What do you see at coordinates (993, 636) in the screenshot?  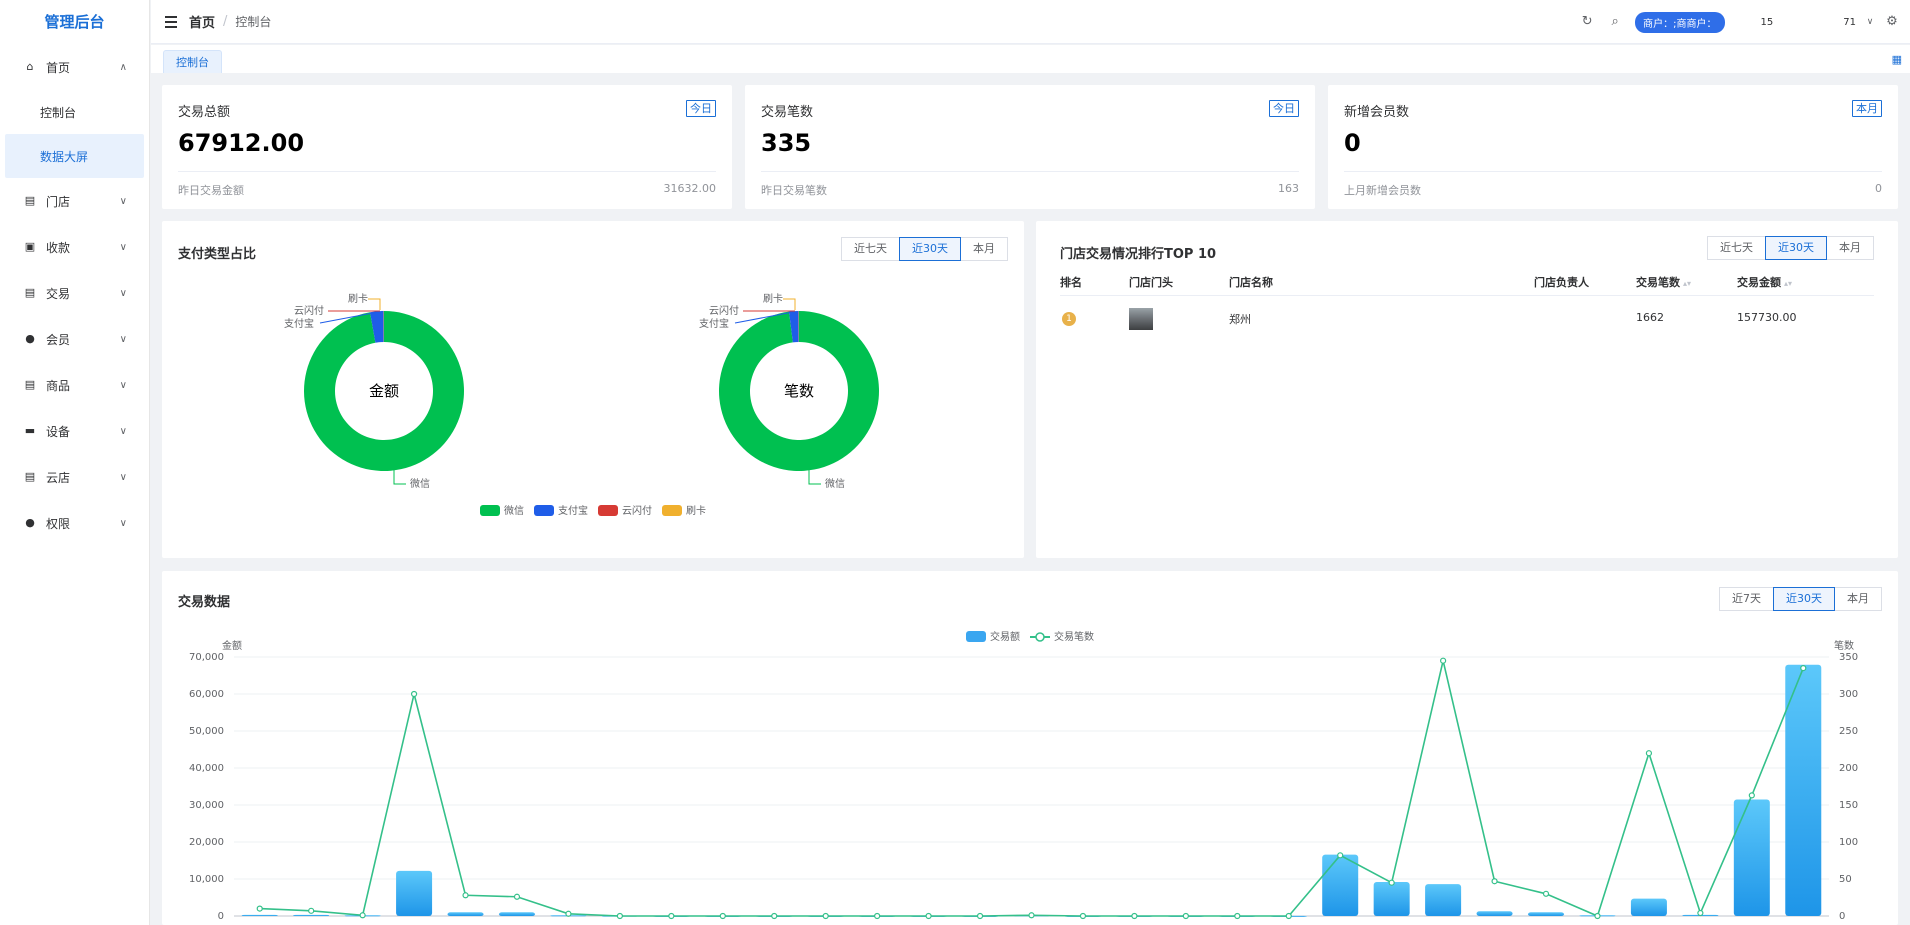 I see `legend-item: 交易额` at bounding box center [993, 636].